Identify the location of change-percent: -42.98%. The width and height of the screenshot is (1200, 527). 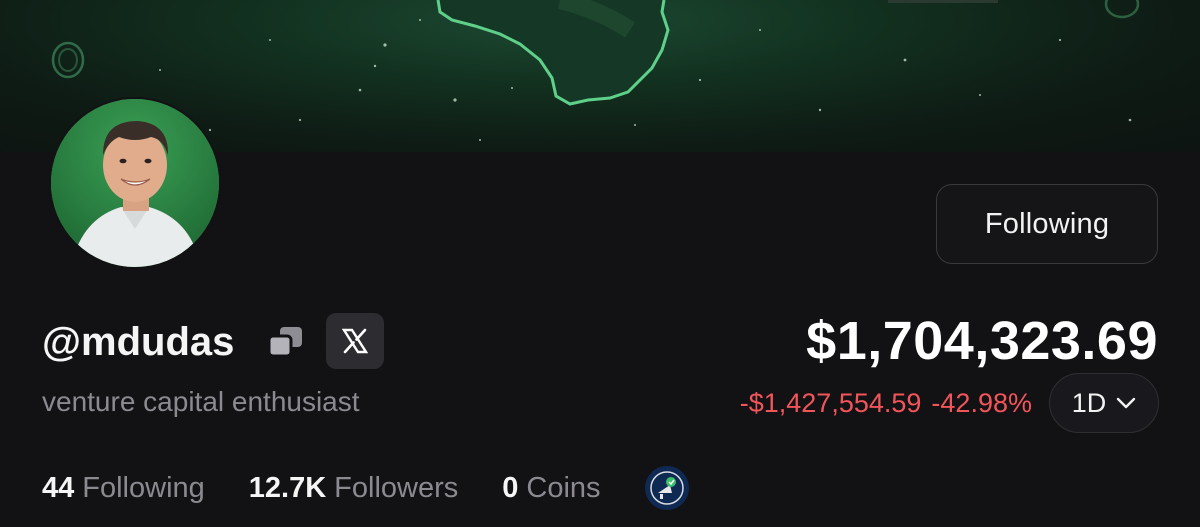
(981, 403).